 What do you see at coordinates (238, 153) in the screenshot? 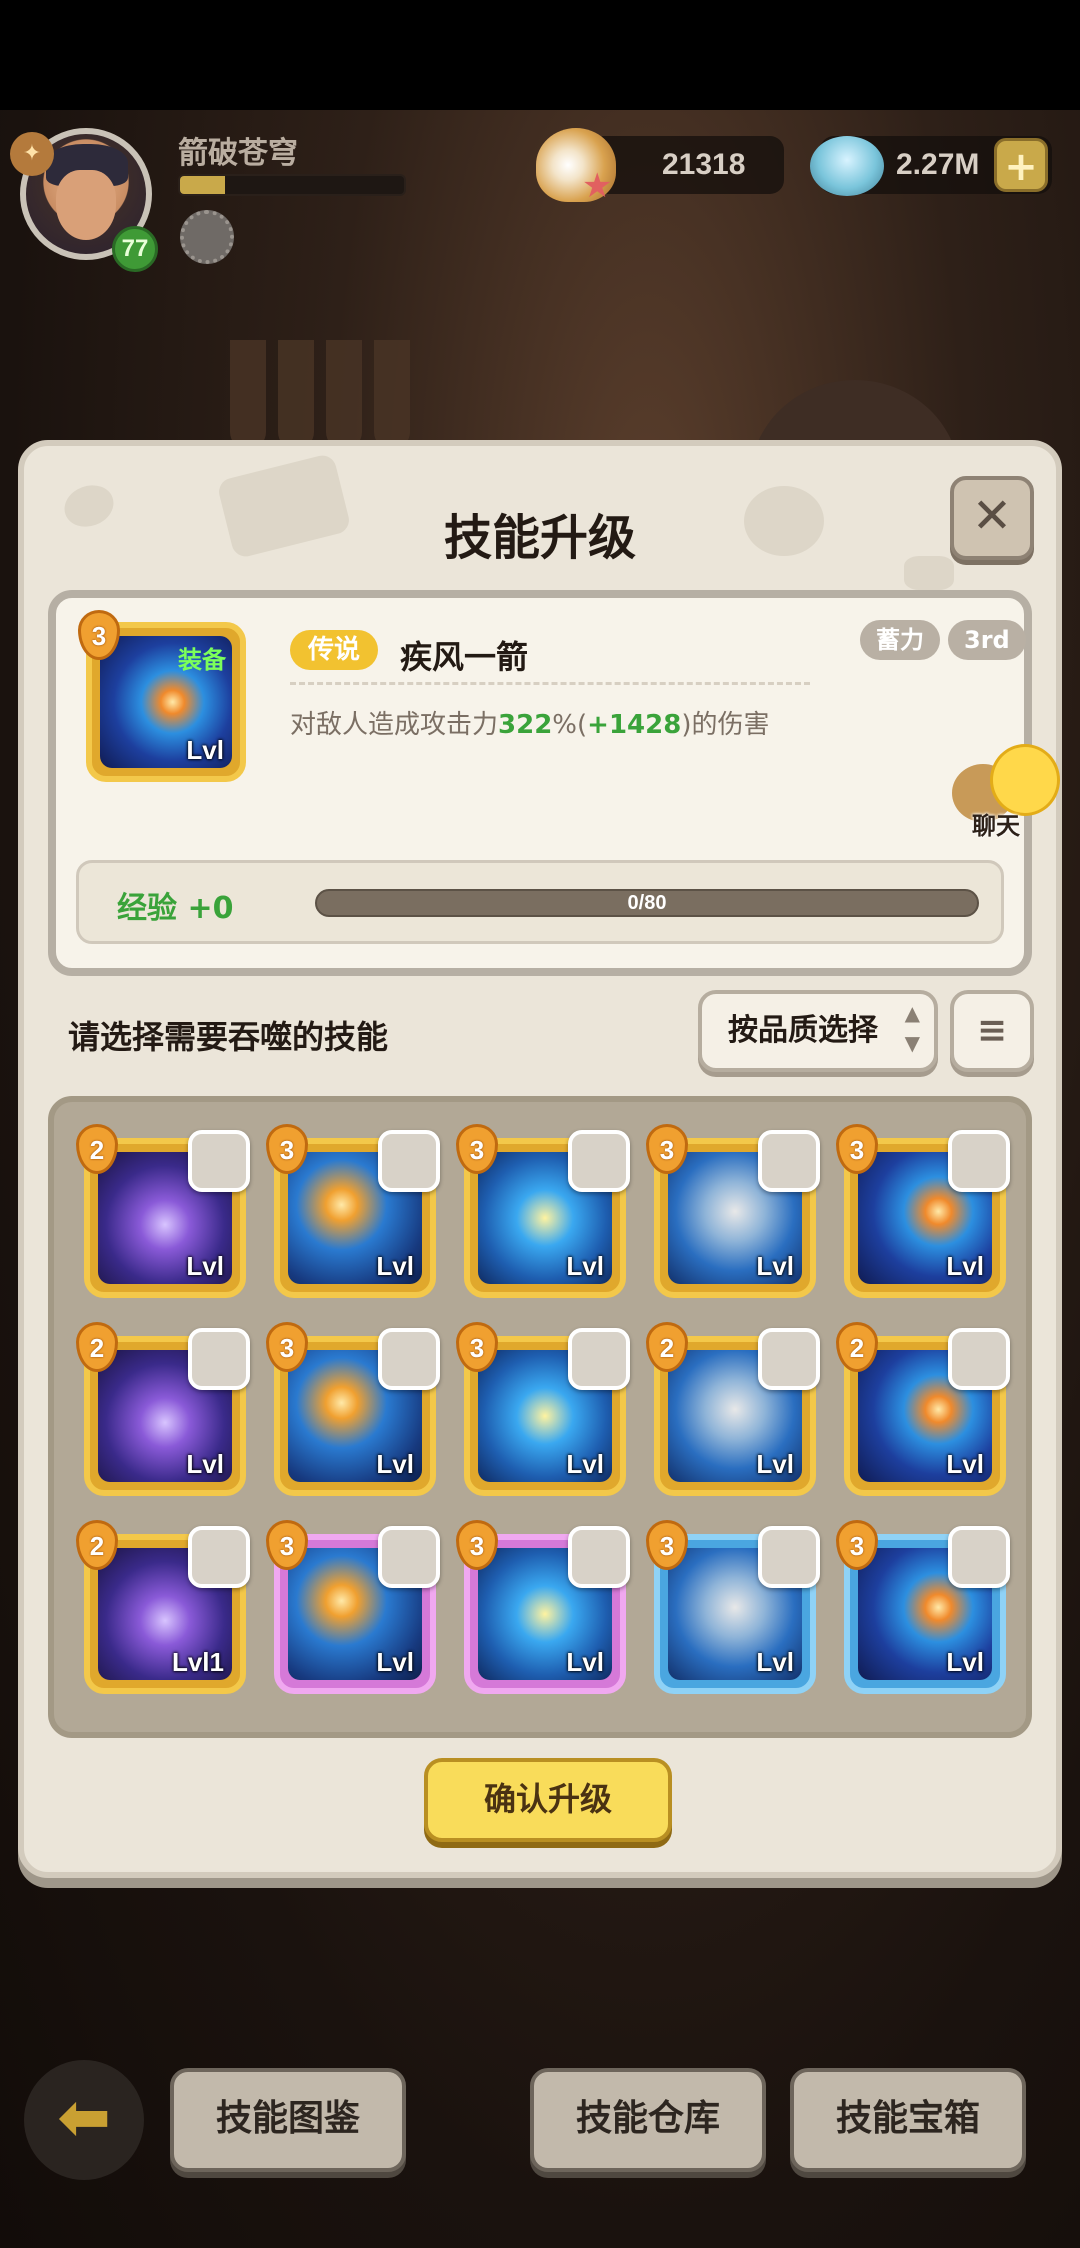
I see `player-name: 箭破苍穹` at bounding box center [238, 153].